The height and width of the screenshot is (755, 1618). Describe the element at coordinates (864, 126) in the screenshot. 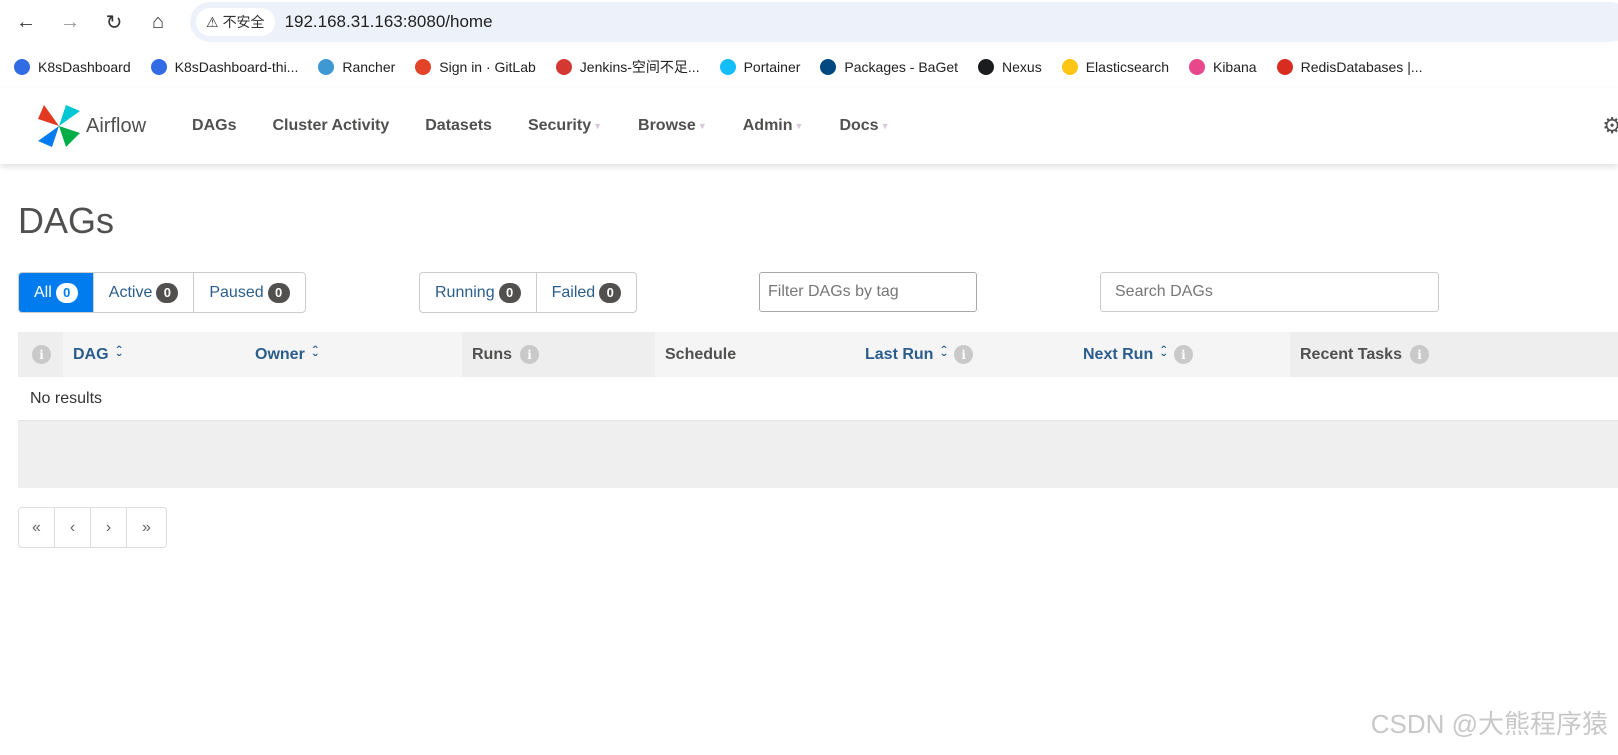

I see `nav-item-docs: Docs ▼` at that location.